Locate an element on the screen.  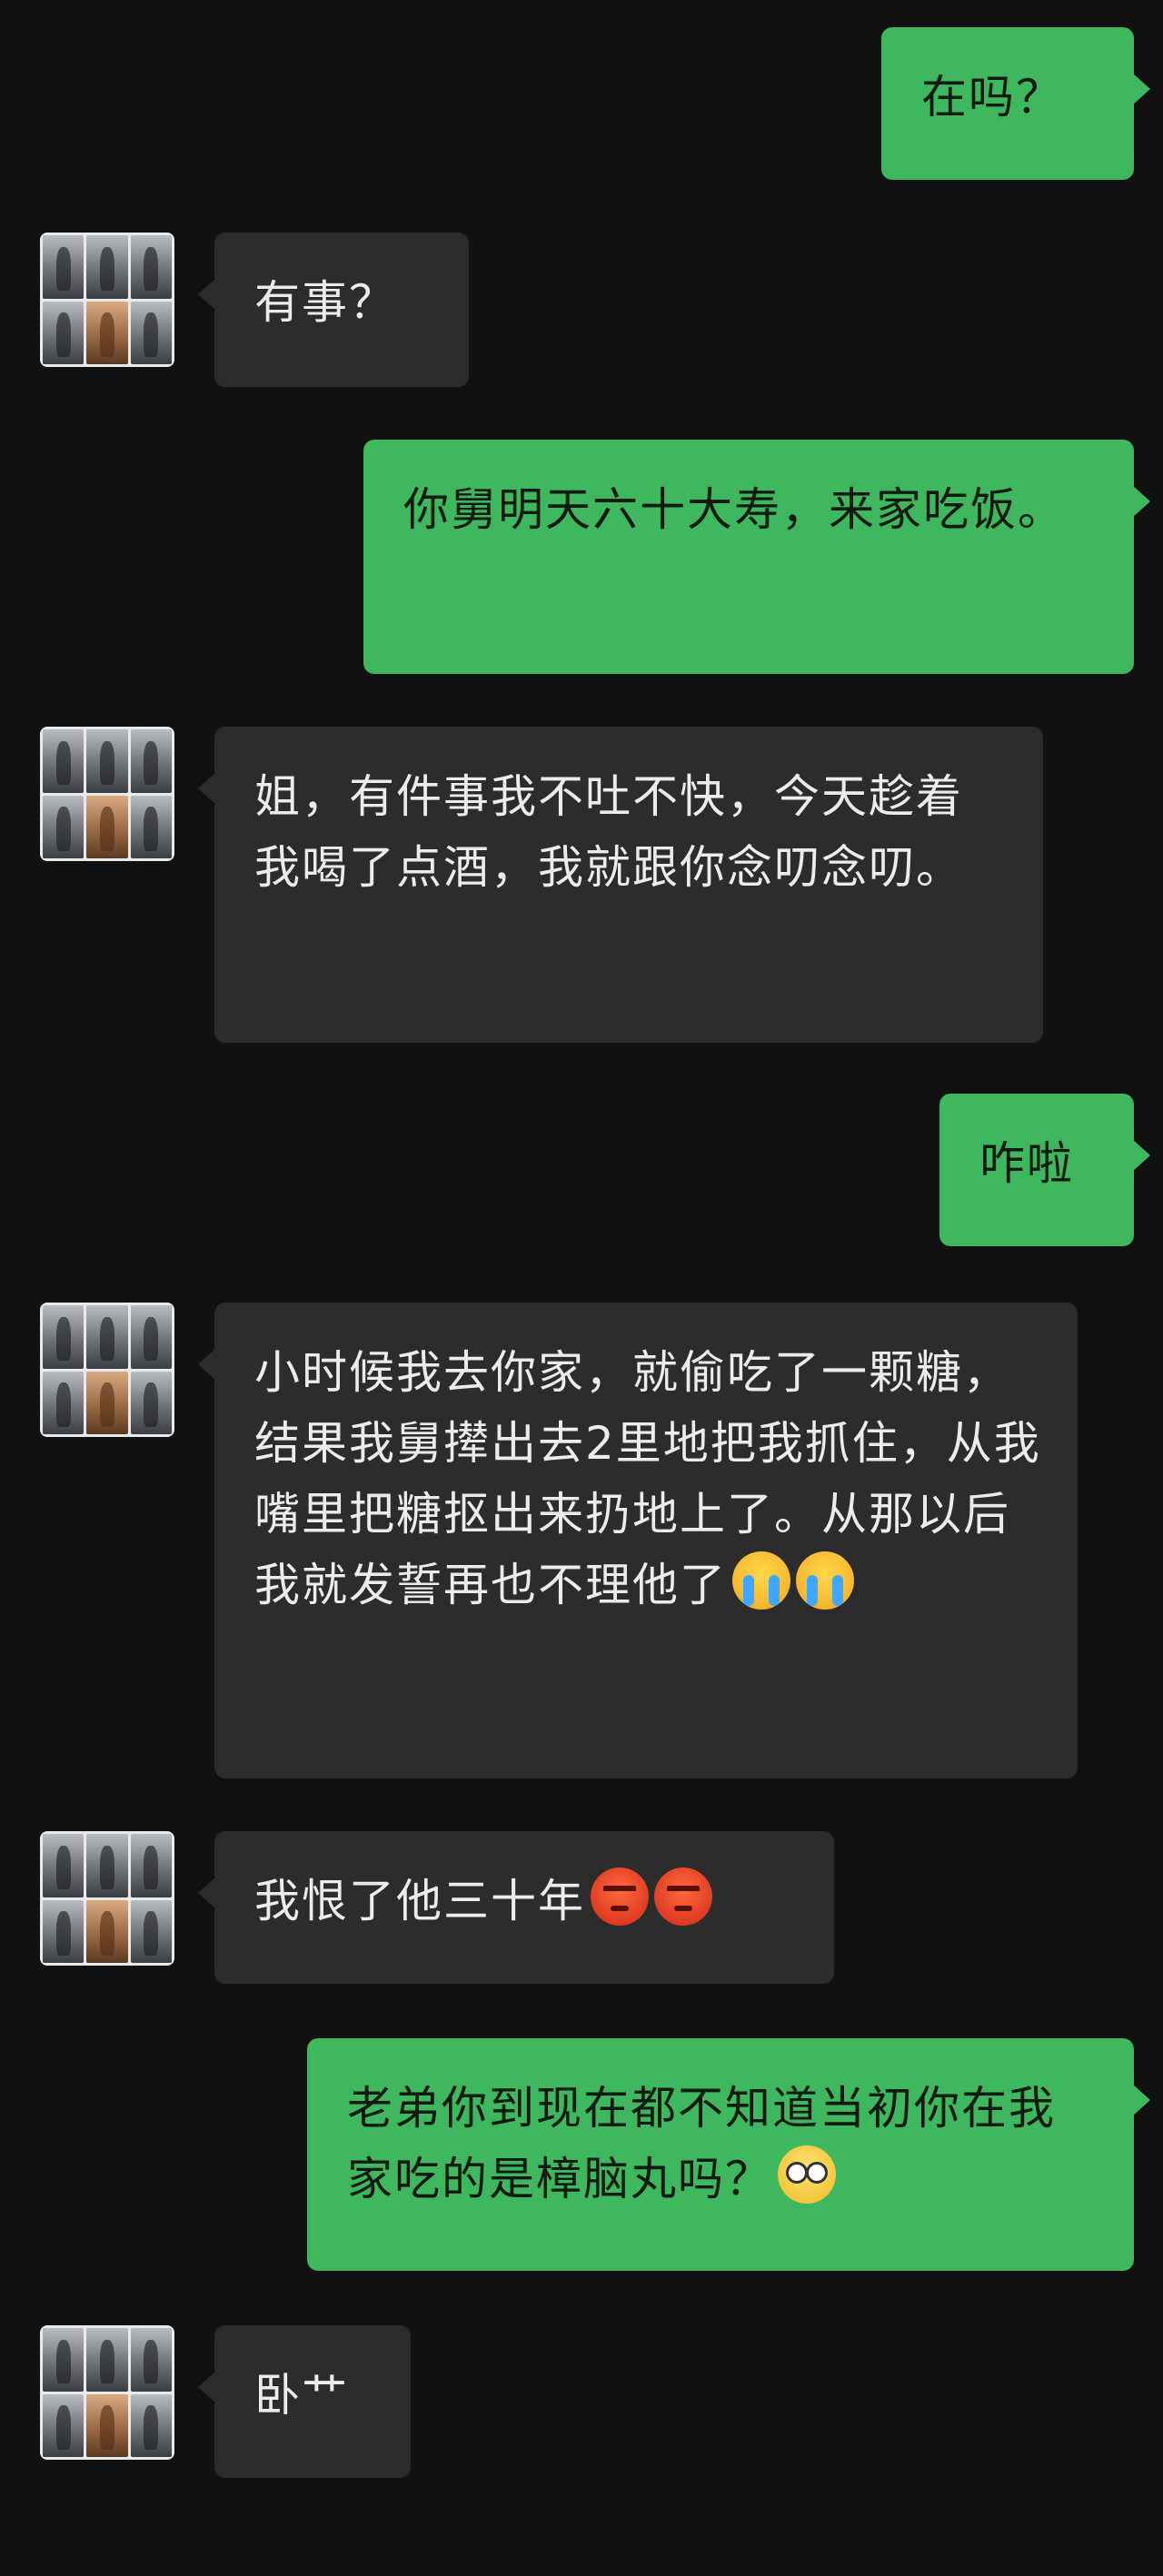
message-bubble-outgoing: 老弟你到现在都不知道当初你在我家吃的是樟脑丸吗？ is located at coordinates (728, 2154).